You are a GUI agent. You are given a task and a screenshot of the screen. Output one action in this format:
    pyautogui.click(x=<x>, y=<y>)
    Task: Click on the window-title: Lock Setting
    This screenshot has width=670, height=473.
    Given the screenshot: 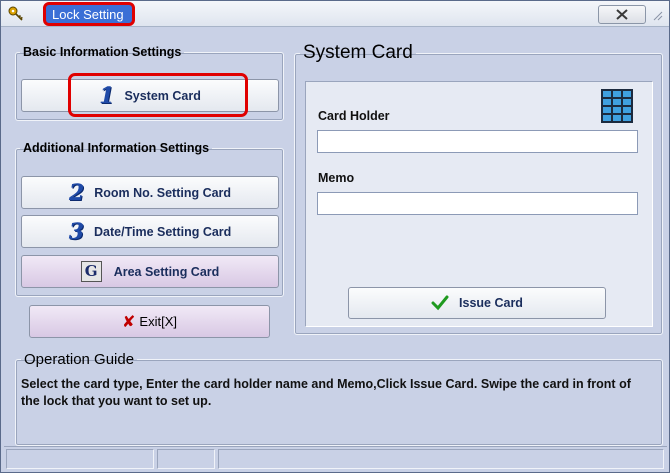 What is the action you would take?
    pyautogui.click(x=88, y=14)
    